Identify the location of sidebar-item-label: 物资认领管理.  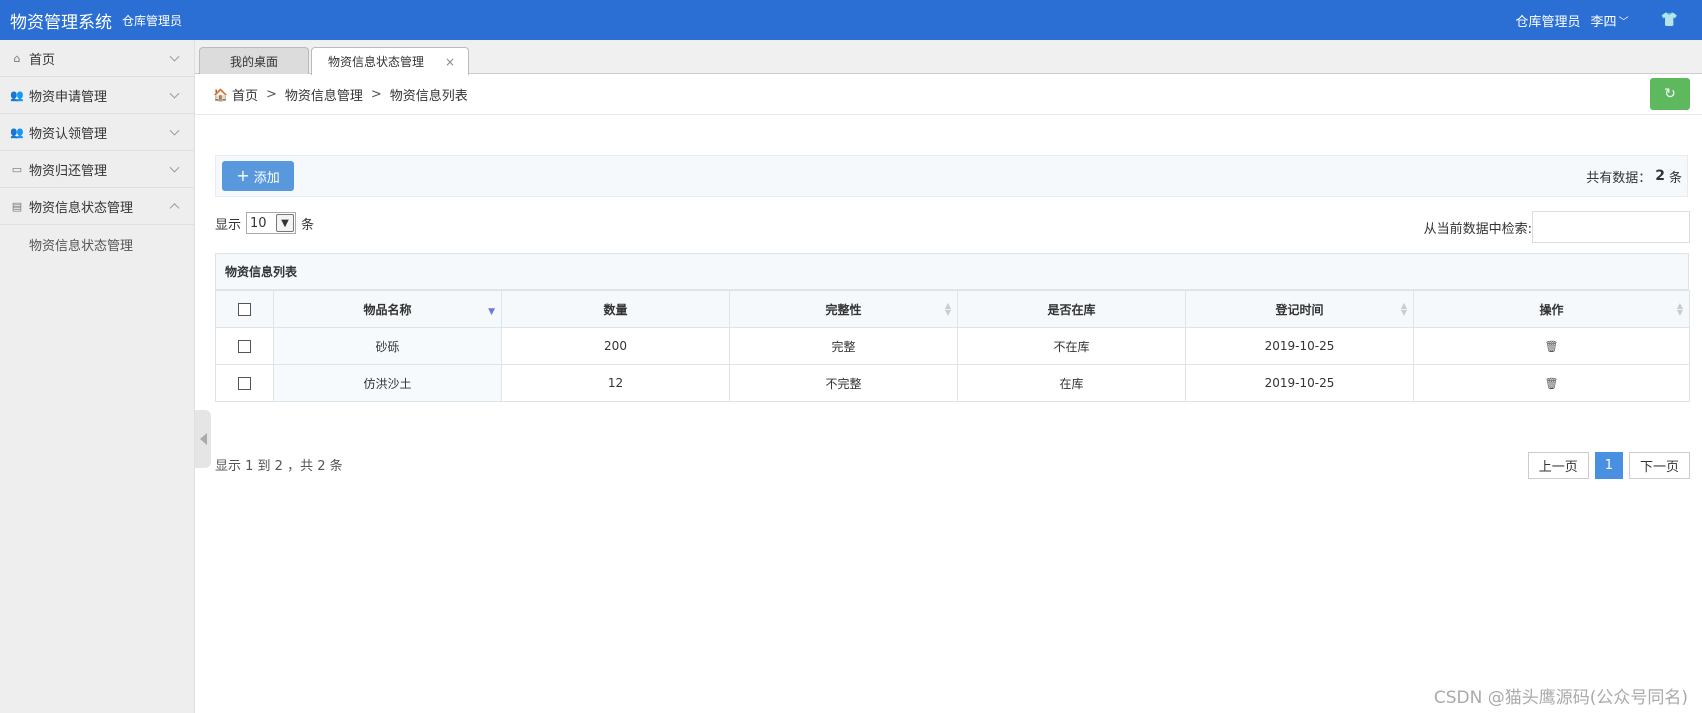
(68, 134).